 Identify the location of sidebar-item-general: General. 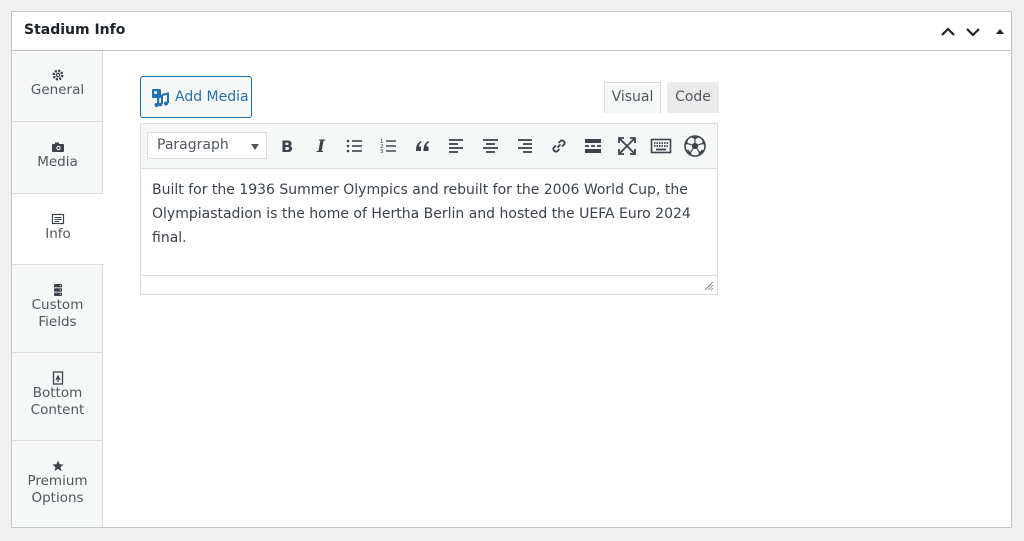
(57, 86).